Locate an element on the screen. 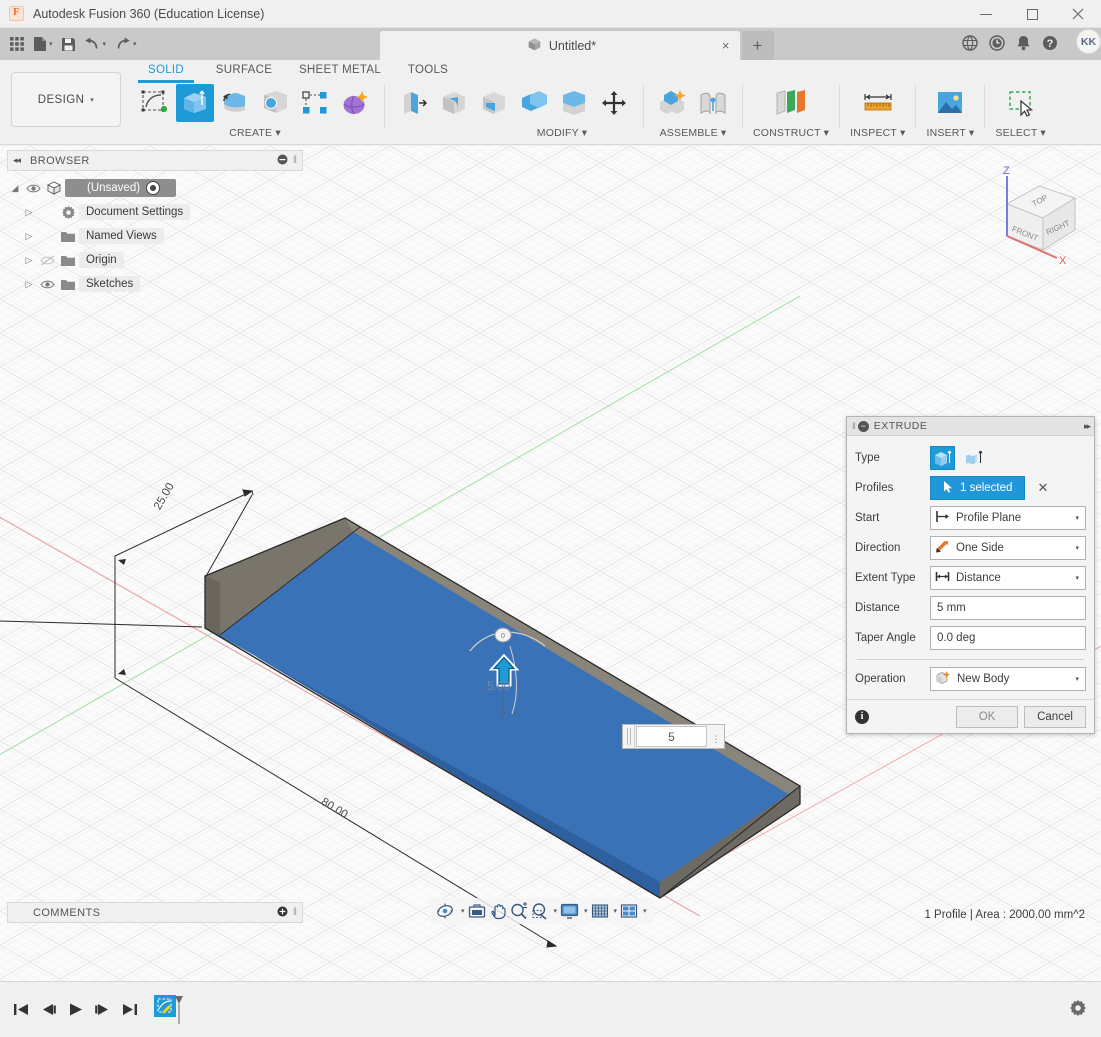  operation-caret-icon: ▾ is located at coordinates (1078, 679).